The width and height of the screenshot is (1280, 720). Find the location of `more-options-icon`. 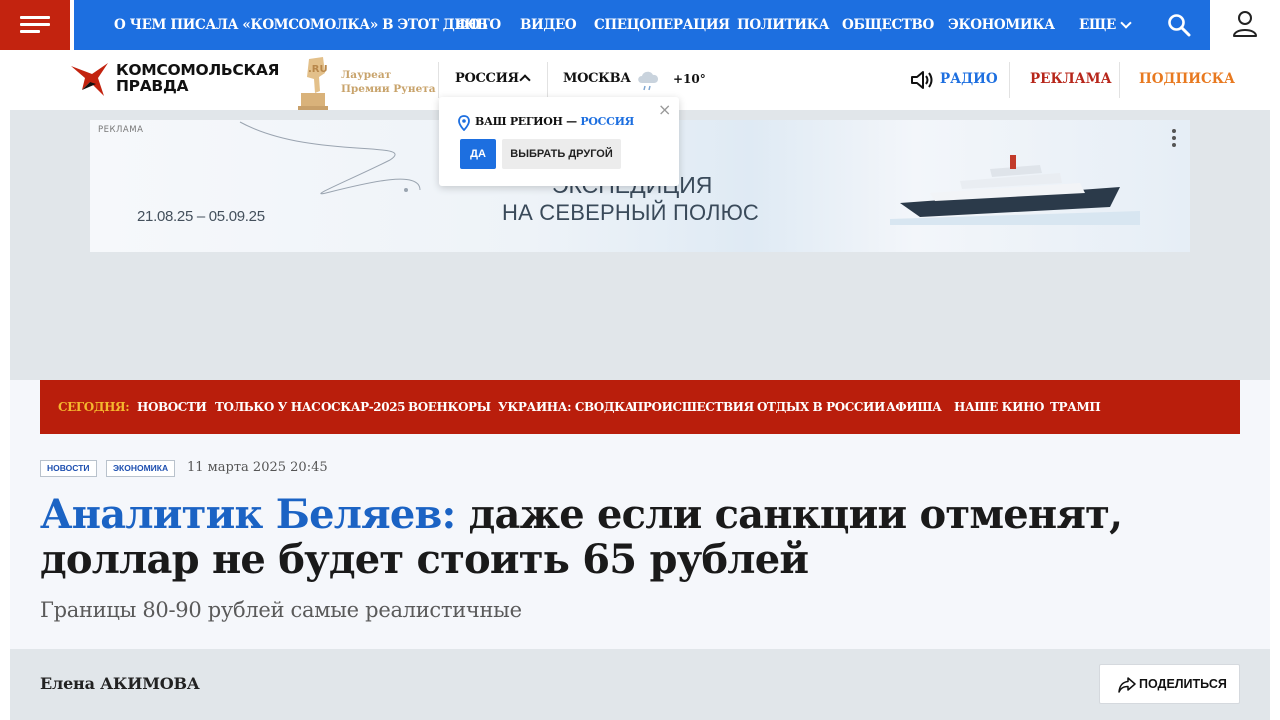

more-options-icon is located at coordinates (1174, 138).